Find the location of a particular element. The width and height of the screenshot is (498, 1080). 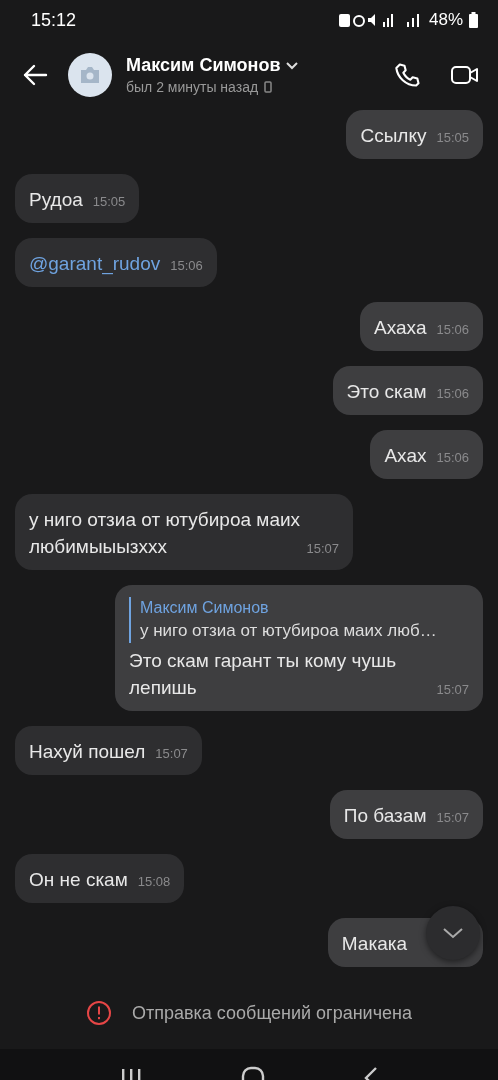

back-arrow-icon is located at coordinates (35, 75).